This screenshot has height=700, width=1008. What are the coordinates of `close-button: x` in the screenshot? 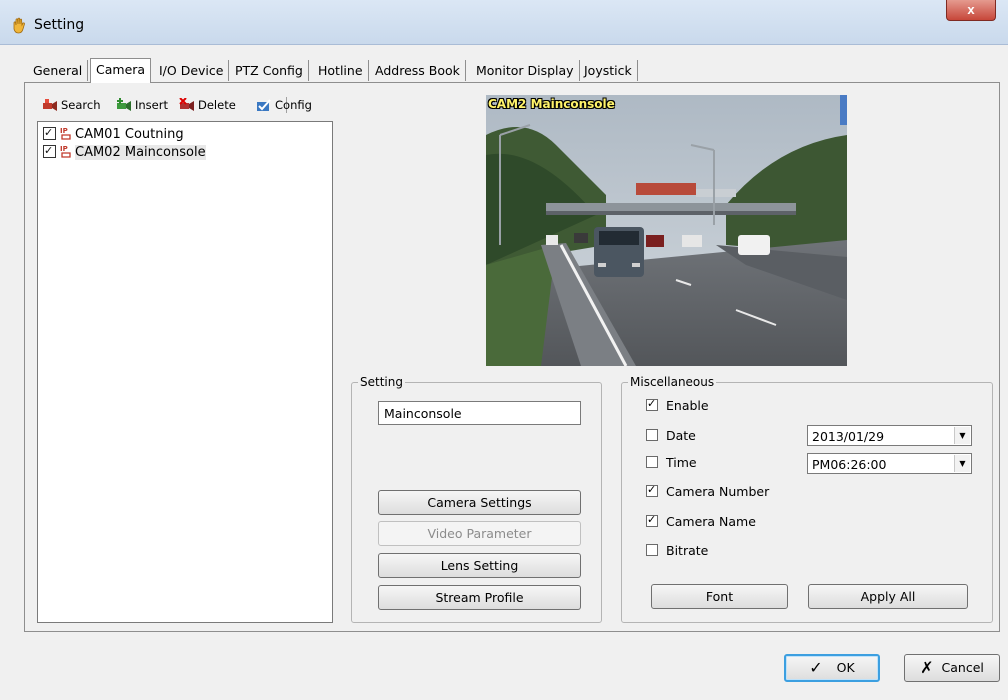 It's located at (971, 10).